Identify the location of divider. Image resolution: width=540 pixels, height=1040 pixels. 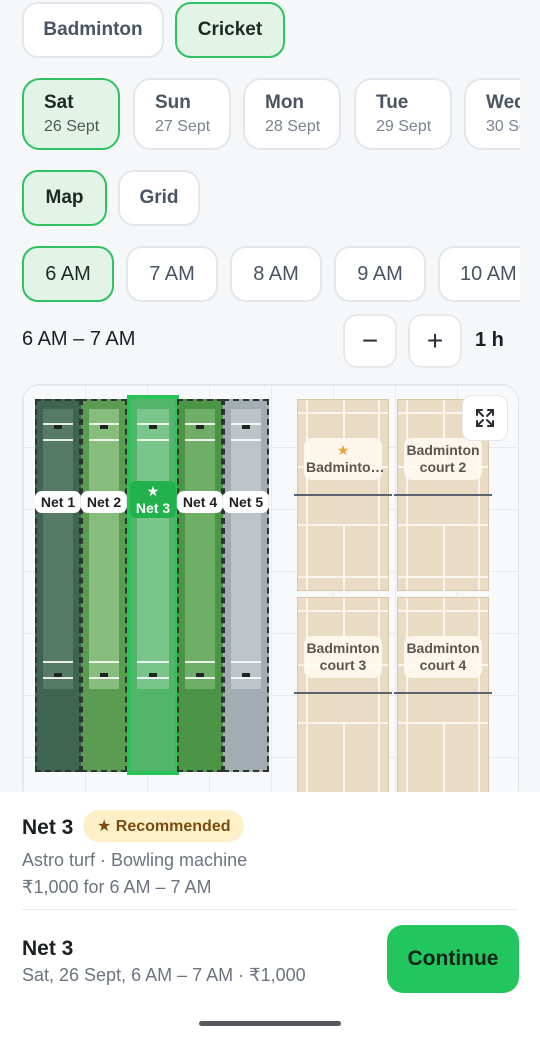
(270, 909).